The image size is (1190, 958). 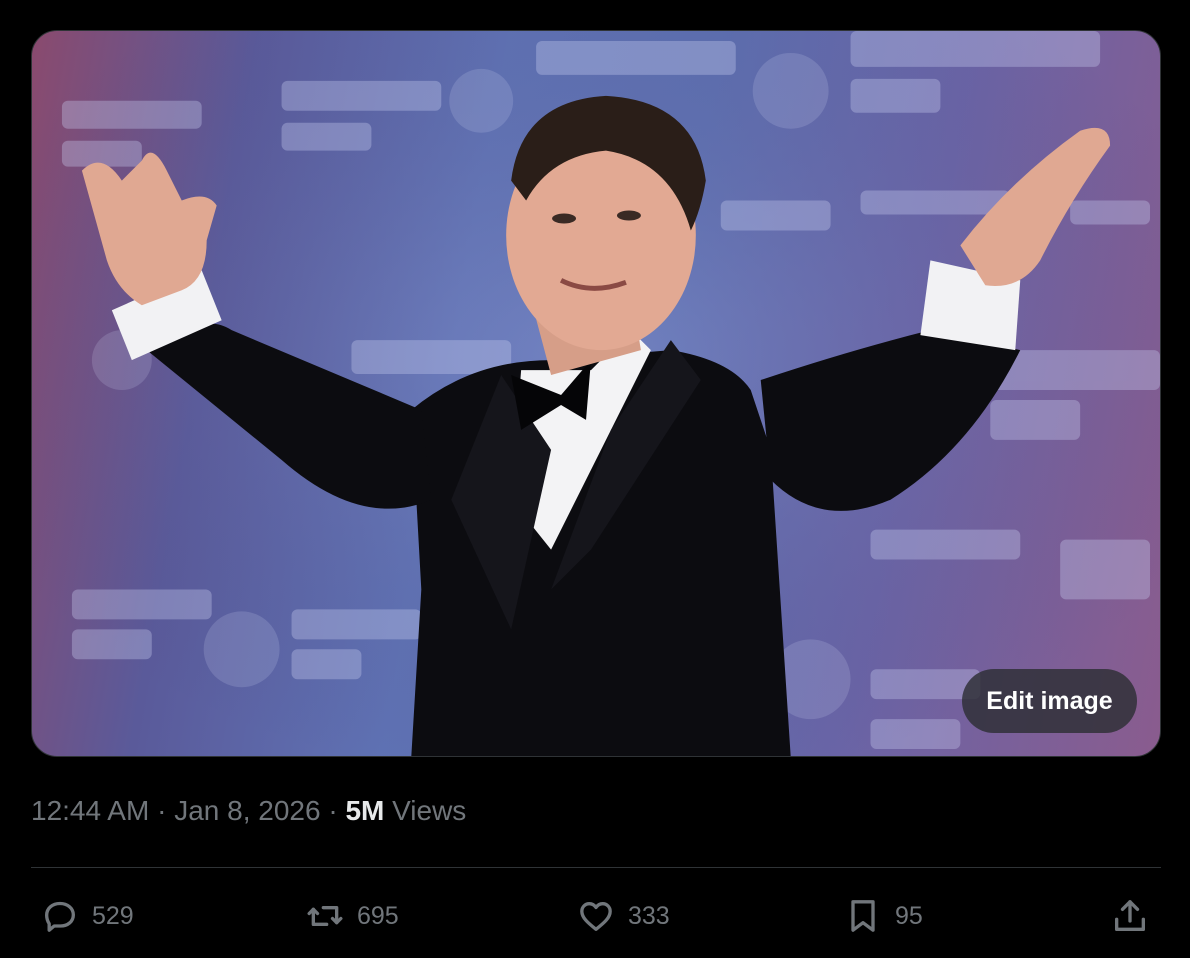 I want to click on repost-arrows-icon, so click(x=325, y=916).